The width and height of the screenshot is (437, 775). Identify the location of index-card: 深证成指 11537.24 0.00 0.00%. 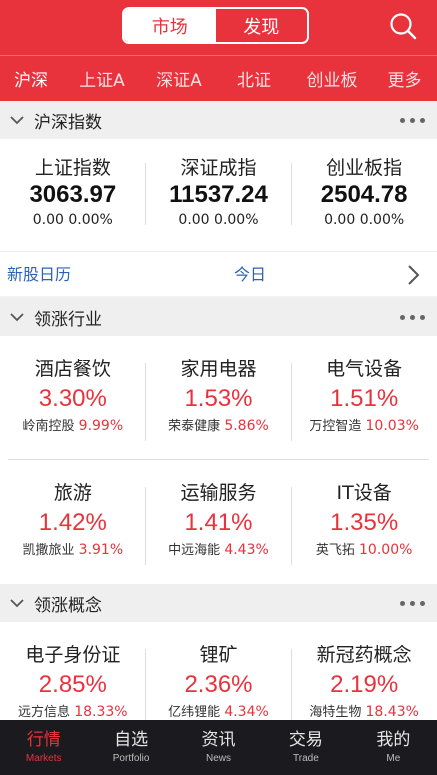
(219, 193).